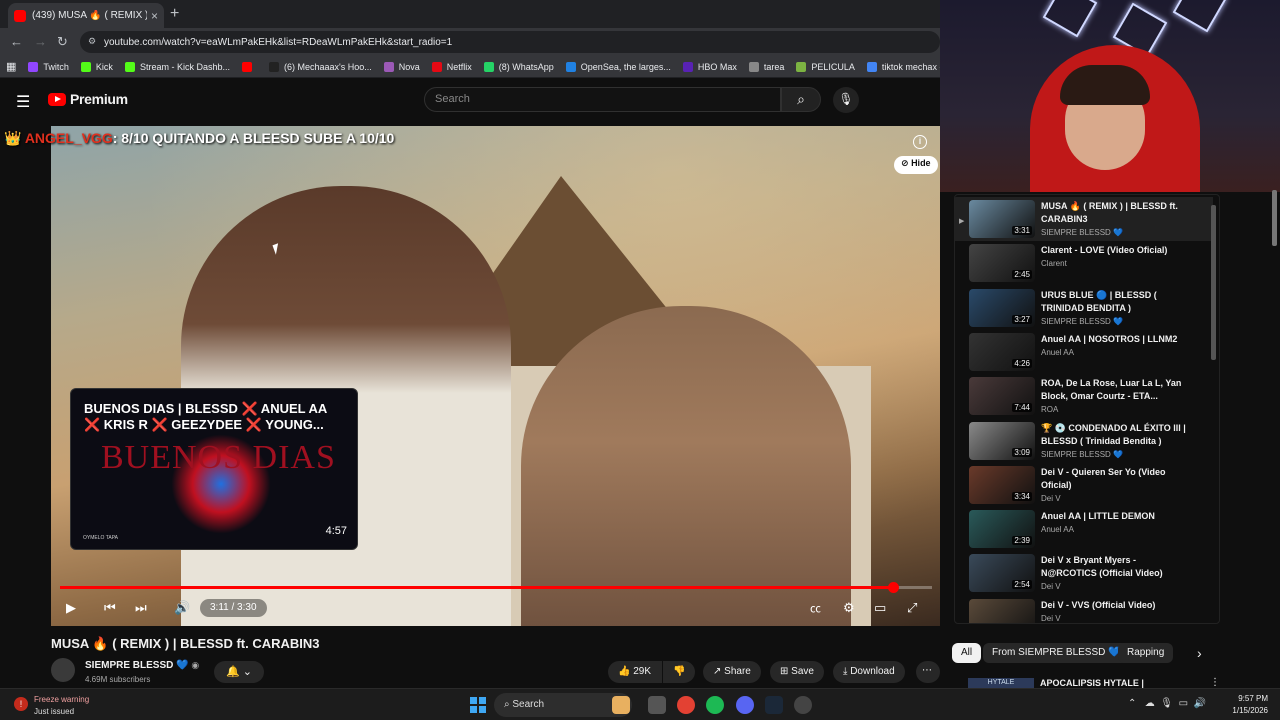 Image resolution: width=1280 pixels, height=720 pixels. What do you see at coordinates (16, 41) in the screenshot?
I see `back-arrow-icon: ←` at bounding box center [16, 41].